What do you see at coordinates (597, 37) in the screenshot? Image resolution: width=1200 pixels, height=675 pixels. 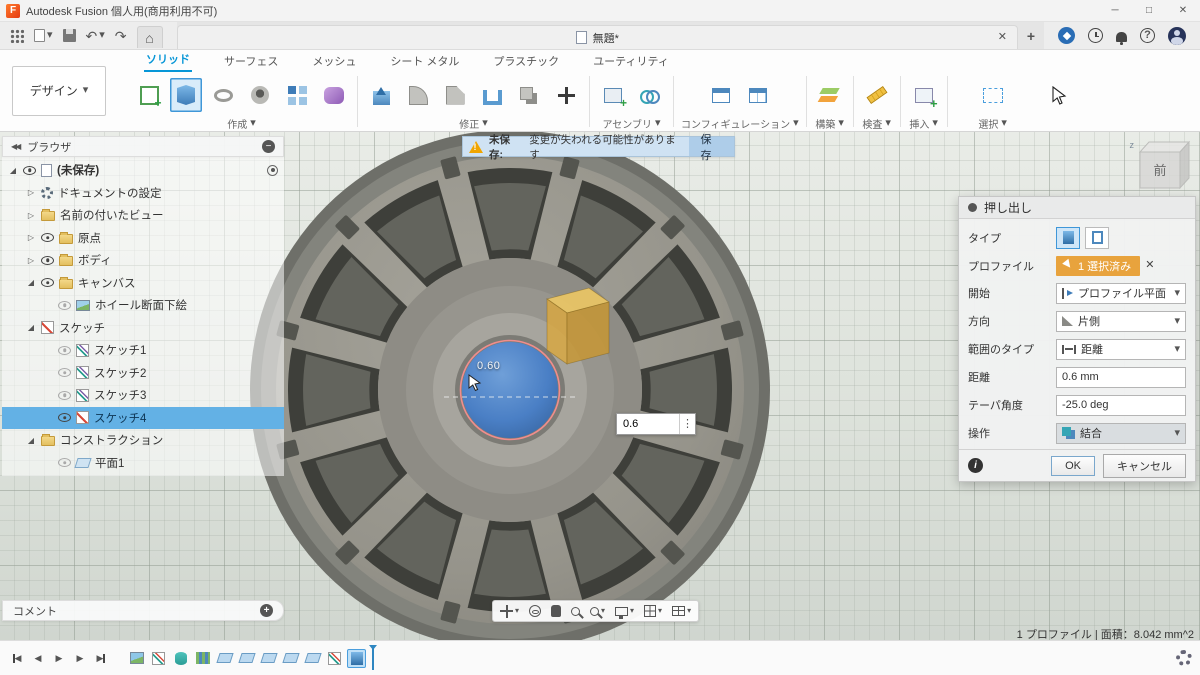 I see `document-tab: 無題*` at bounding box center [597, 37].